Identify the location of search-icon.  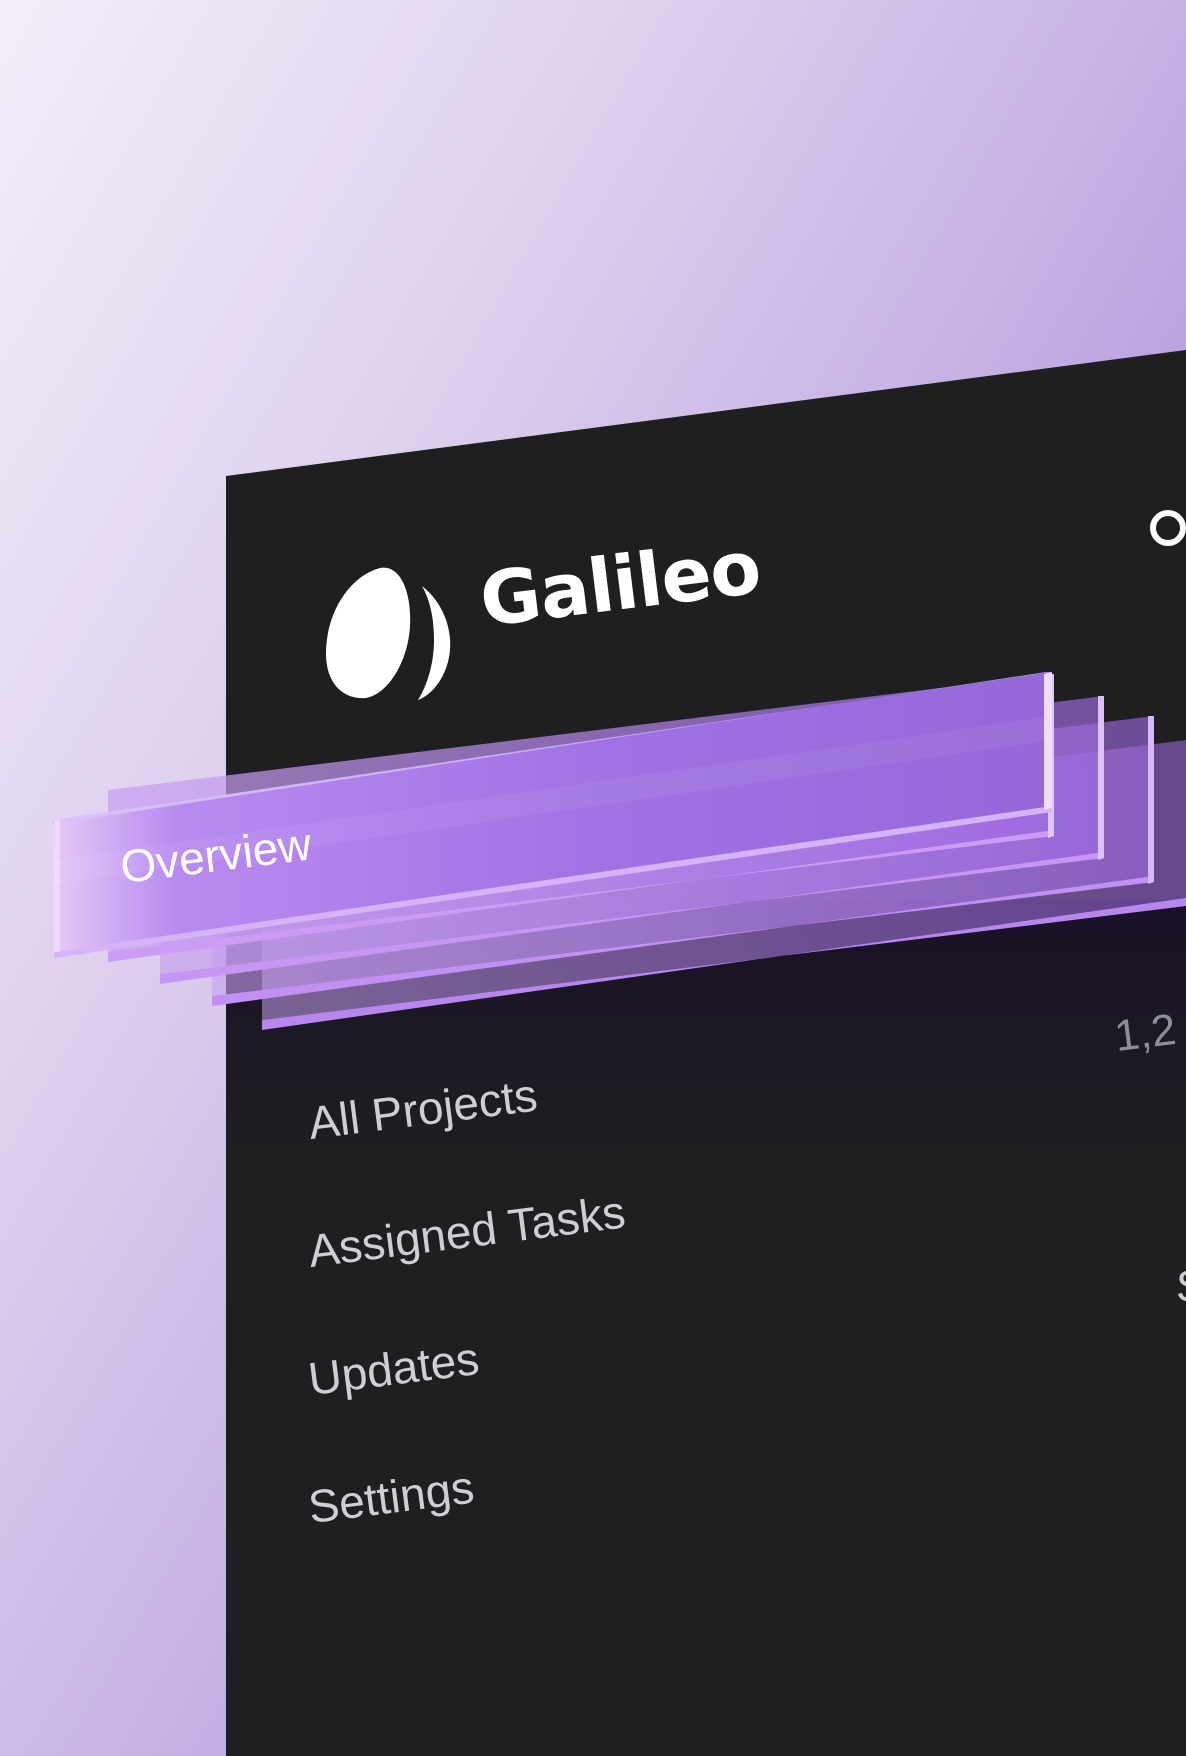
(1165, 528).